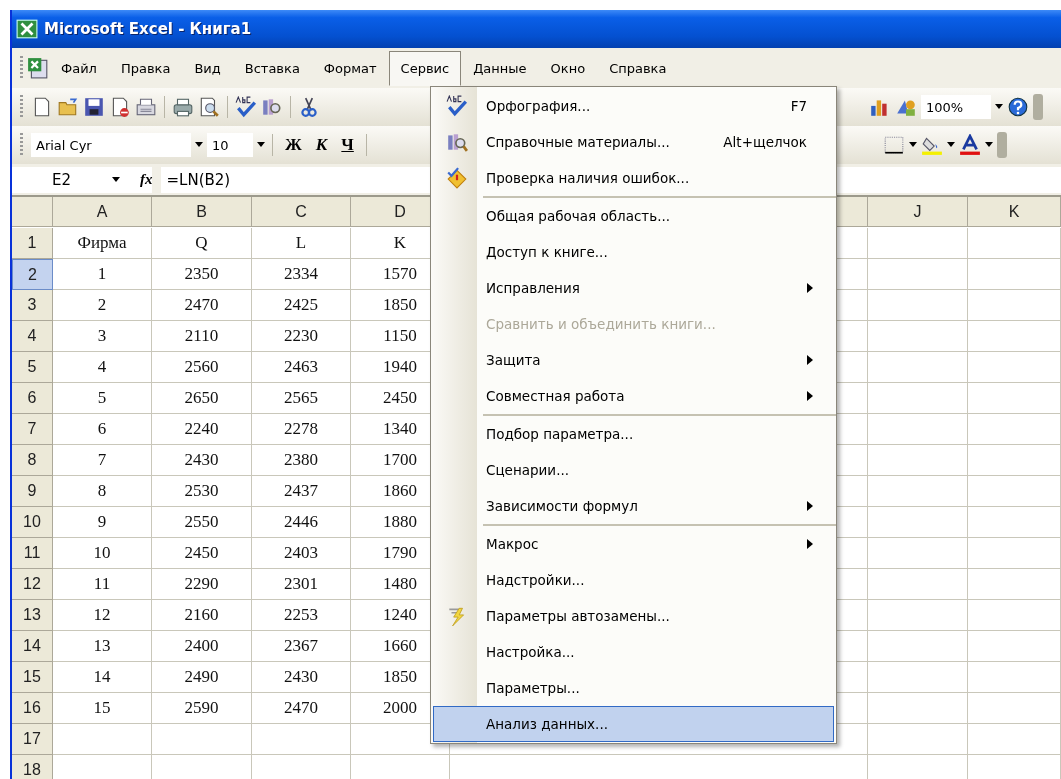 Image resolution: width=1061 pixels, height=779 pixels. What do you see at coordinates (32, 274) in the screenshot?
I see `row-header: 2` at bounding box center [32, 274].